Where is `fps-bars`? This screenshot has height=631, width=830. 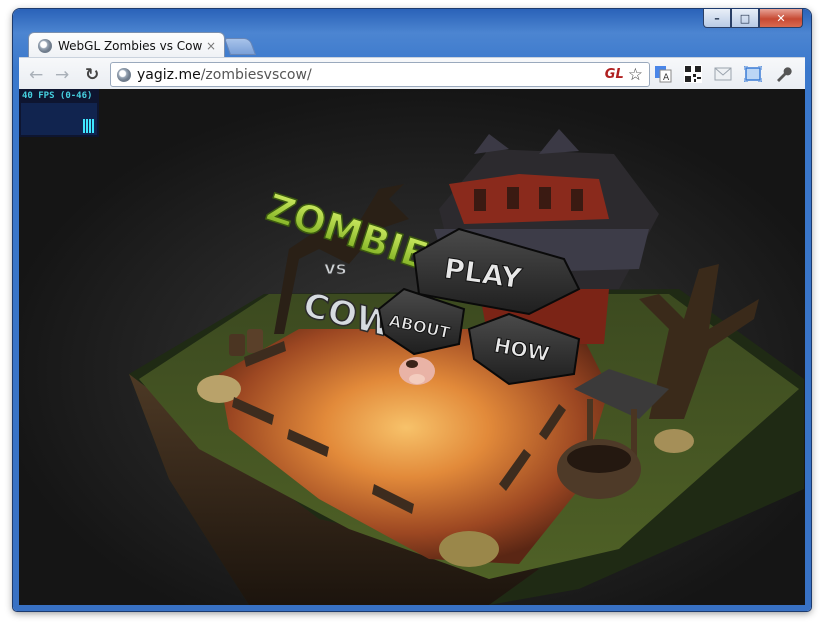 fps-bars is located at coordinates (89, 126).